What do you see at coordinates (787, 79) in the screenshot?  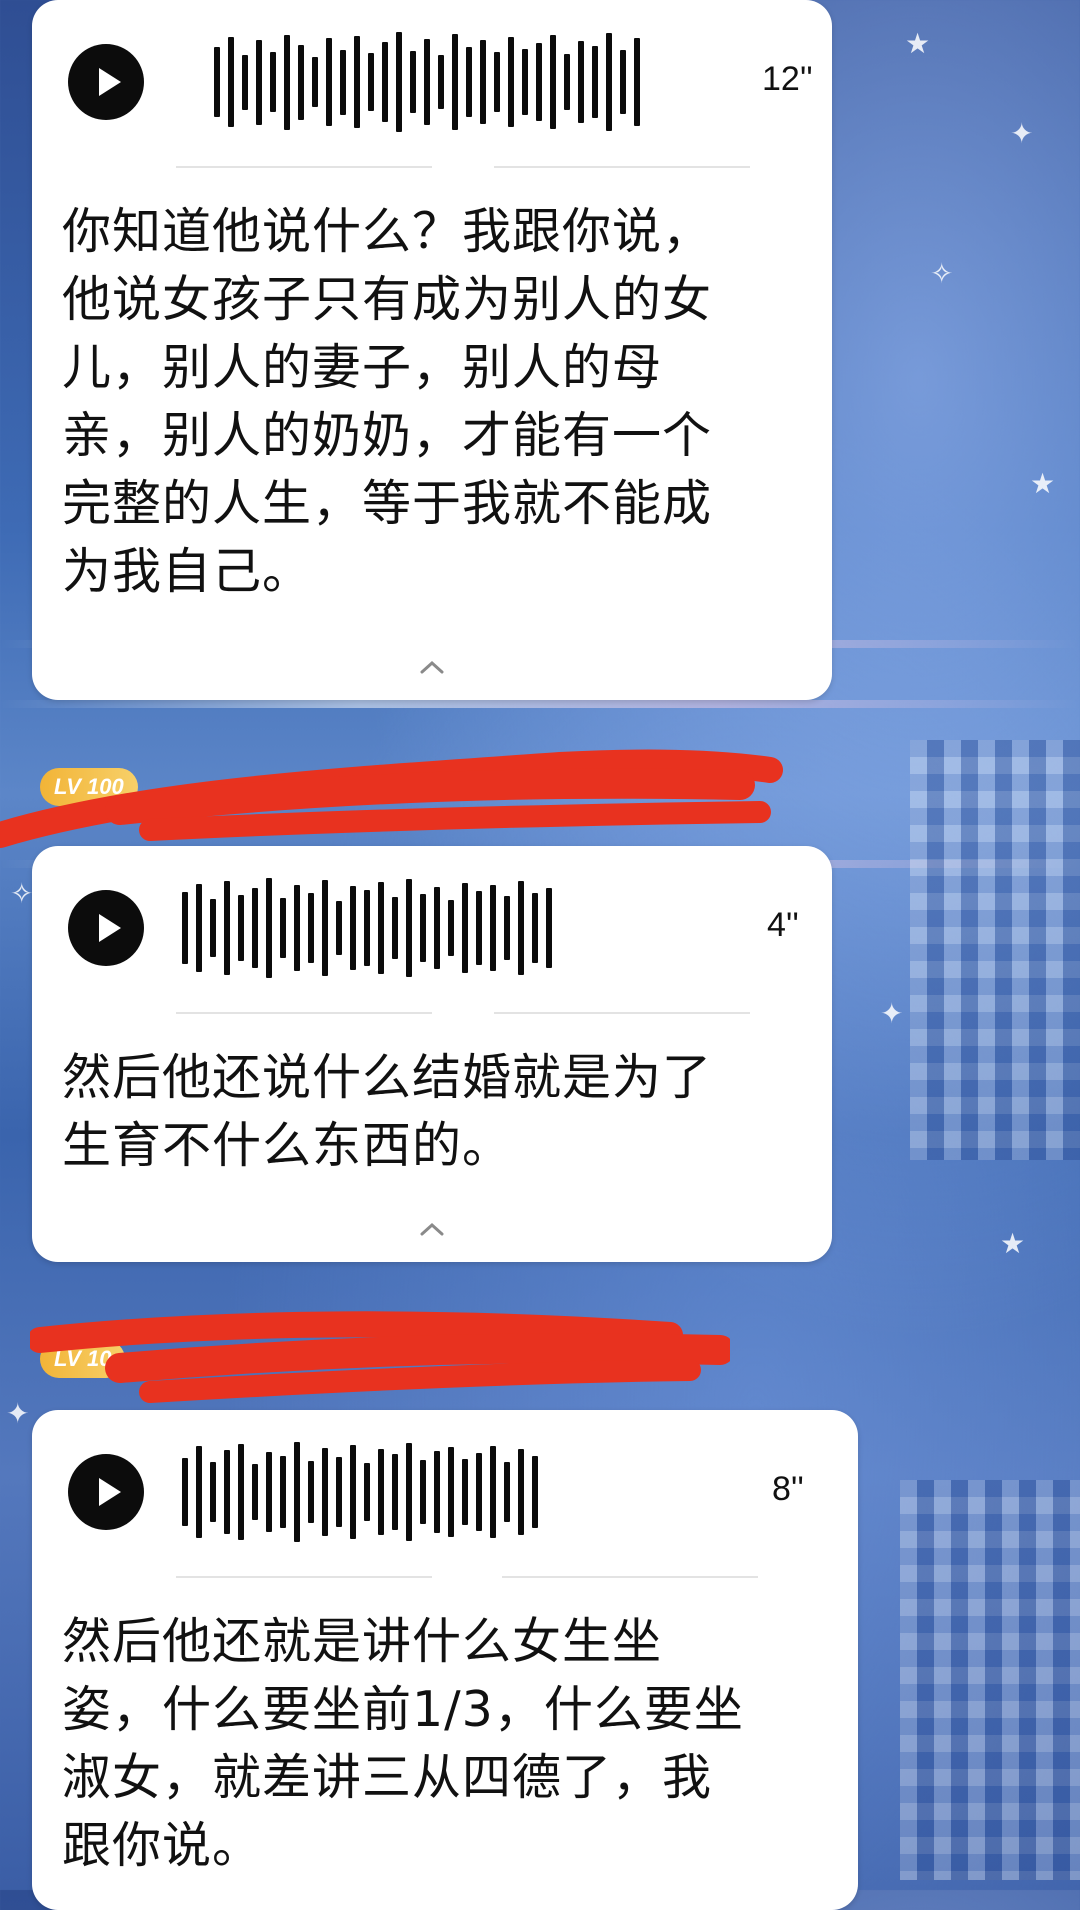 I see `voice-duration: 12''` at bounding box center [787, 79].